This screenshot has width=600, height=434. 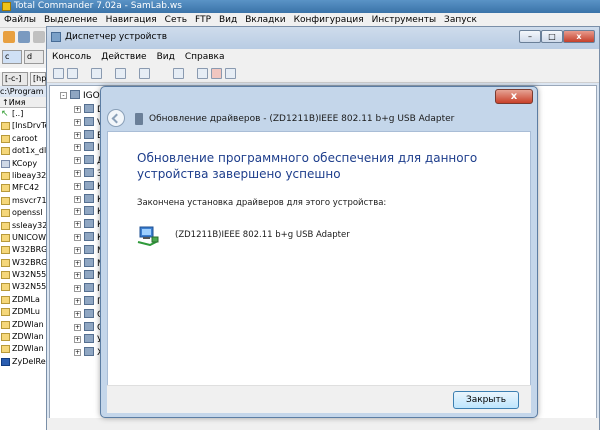 What do you see at coordinates (579, 36) in the screenshot?
I see `close-button: x` at bounding box center [579, 36].